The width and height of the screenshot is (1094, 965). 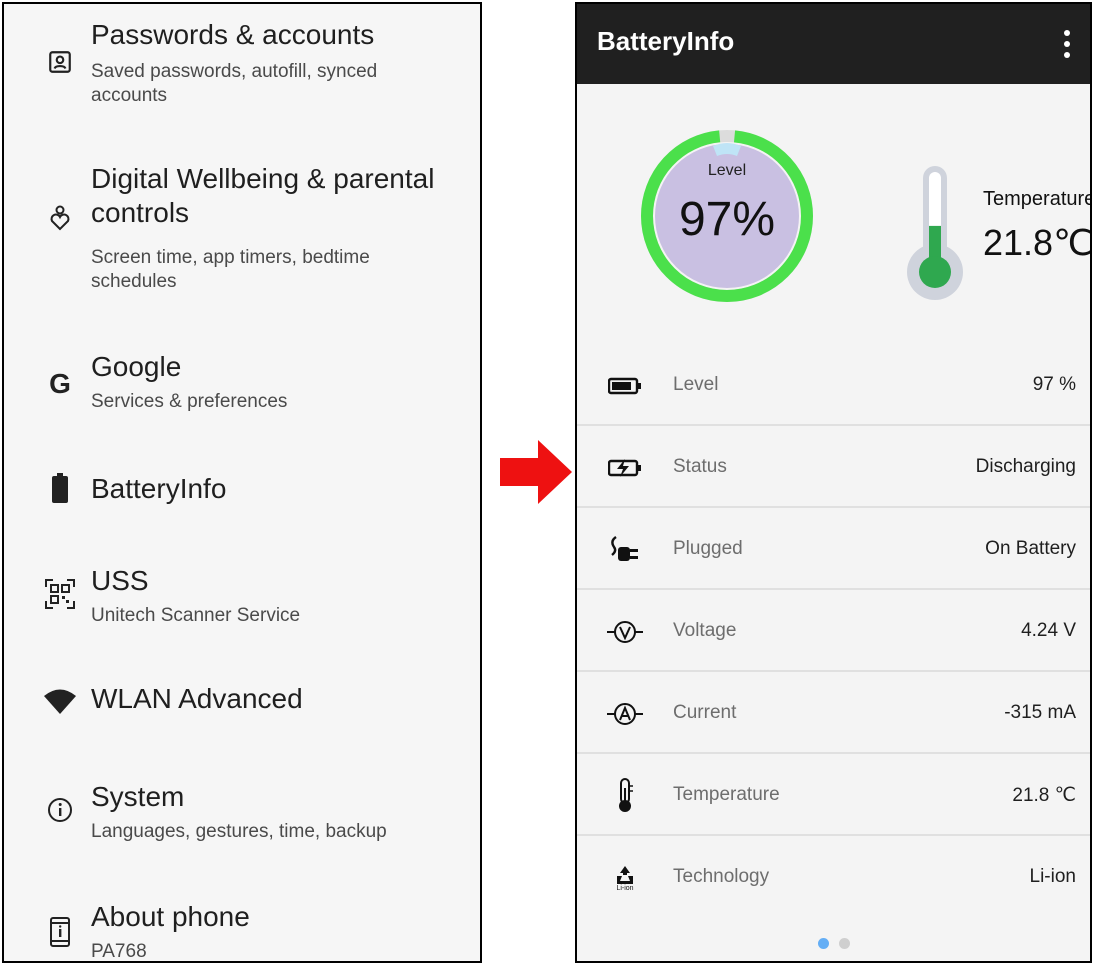 I want to click on settings-item-title: System, so click(x=138, y=796).